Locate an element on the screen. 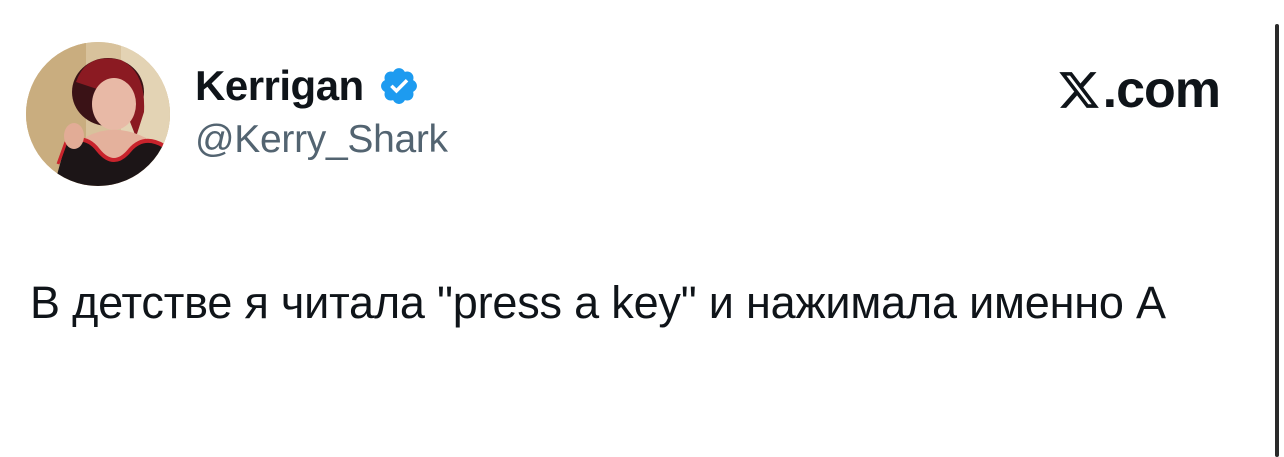  avatar is located at coordinates (98, 114).